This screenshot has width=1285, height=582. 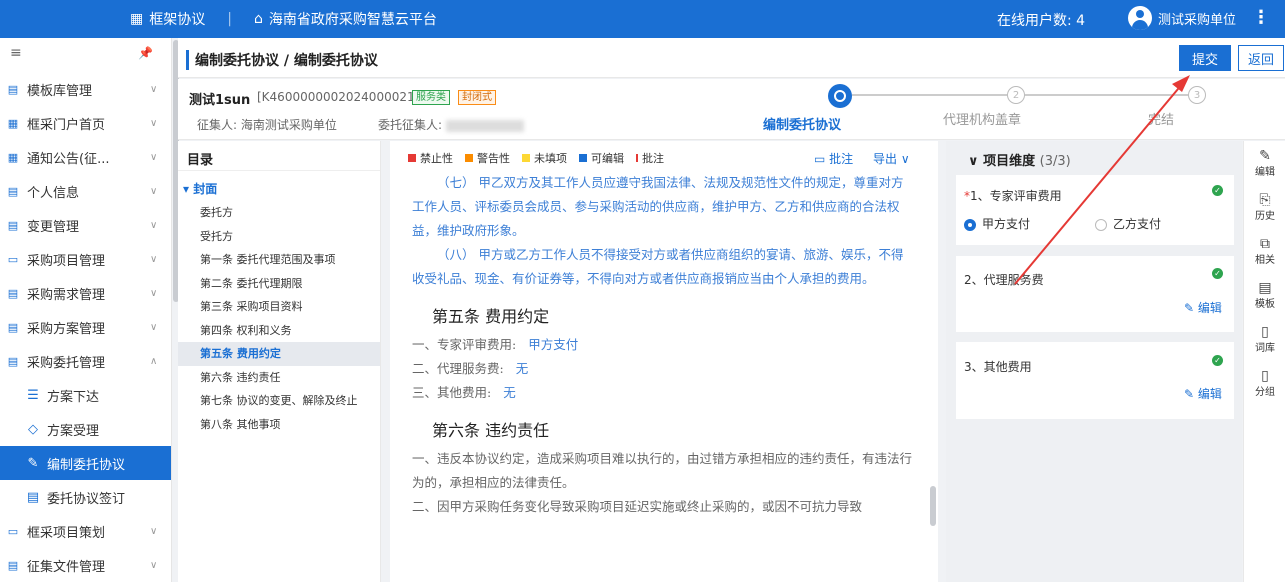 What do you see at coordinates (85, 361) in the screenshot?
I see `sidebar-item-entrust: ▤ 采购委托管理 ∧` at bounding box center [85, 361].